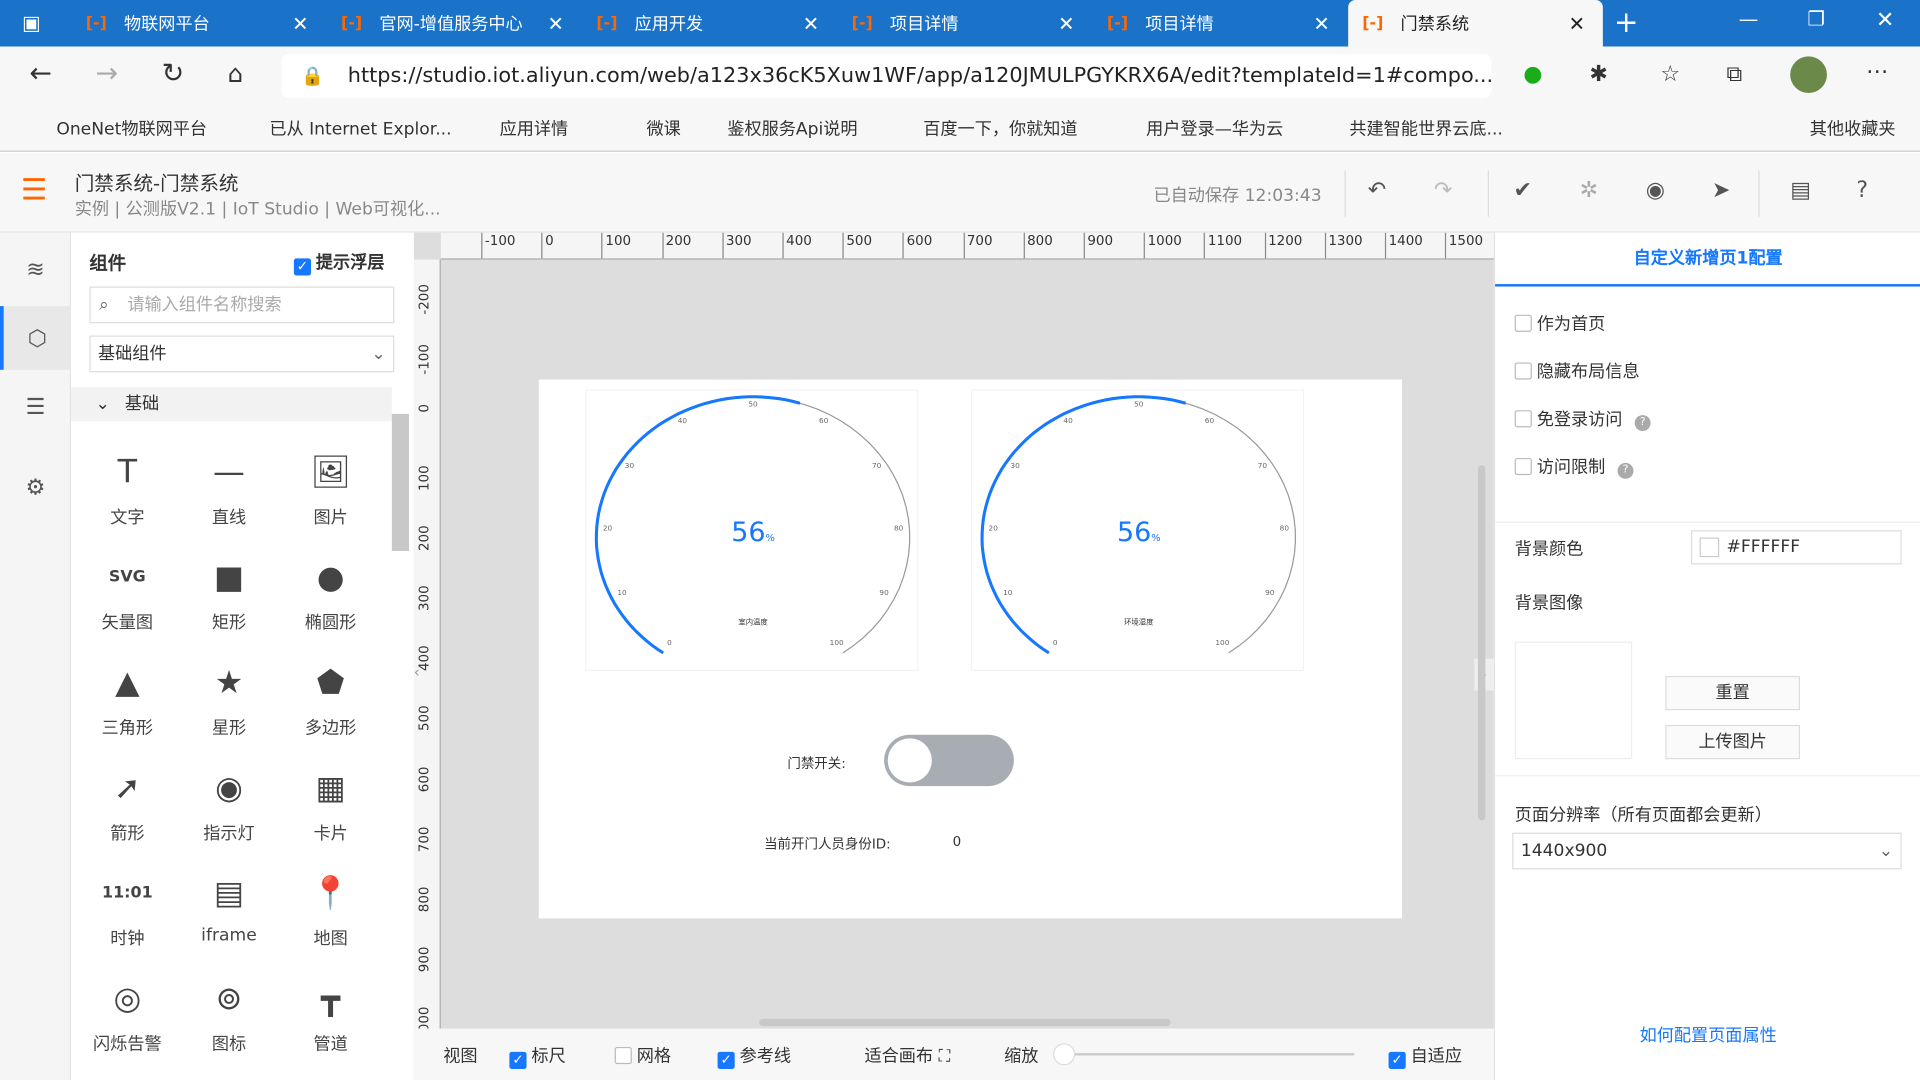 This screenshot has height=1080, width=1920. Describe the element at coordinates (417, 672) in the screenshot. I see `collapse-left-icon: ‹` at that location.